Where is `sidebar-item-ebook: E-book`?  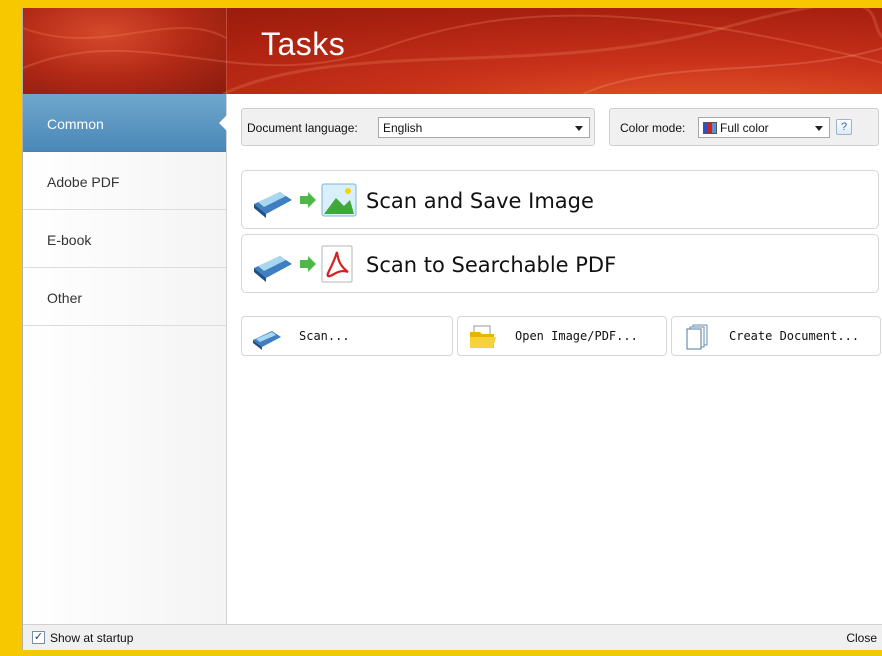 sidebar-item-ebook: E-book is located at coordinates (124, 239).